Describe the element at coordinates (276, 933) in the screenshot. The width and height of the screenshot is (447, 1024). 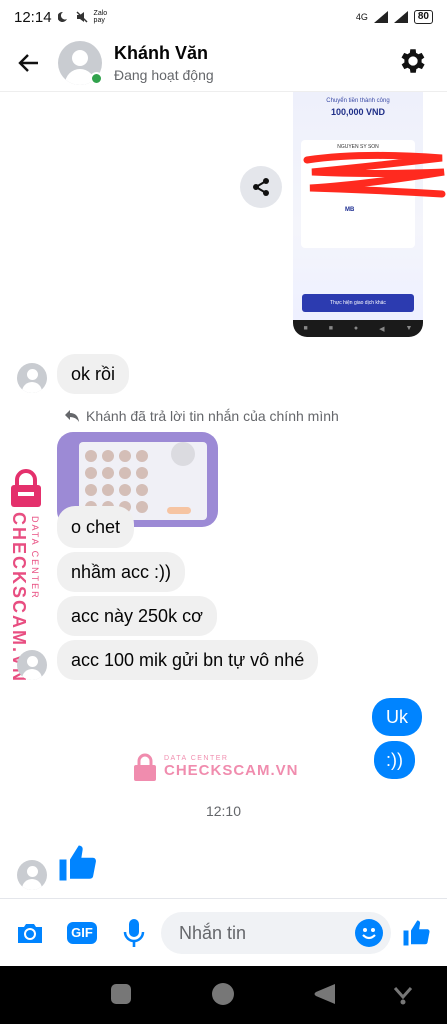
I see `message-input: Nhắn tin` at that location.